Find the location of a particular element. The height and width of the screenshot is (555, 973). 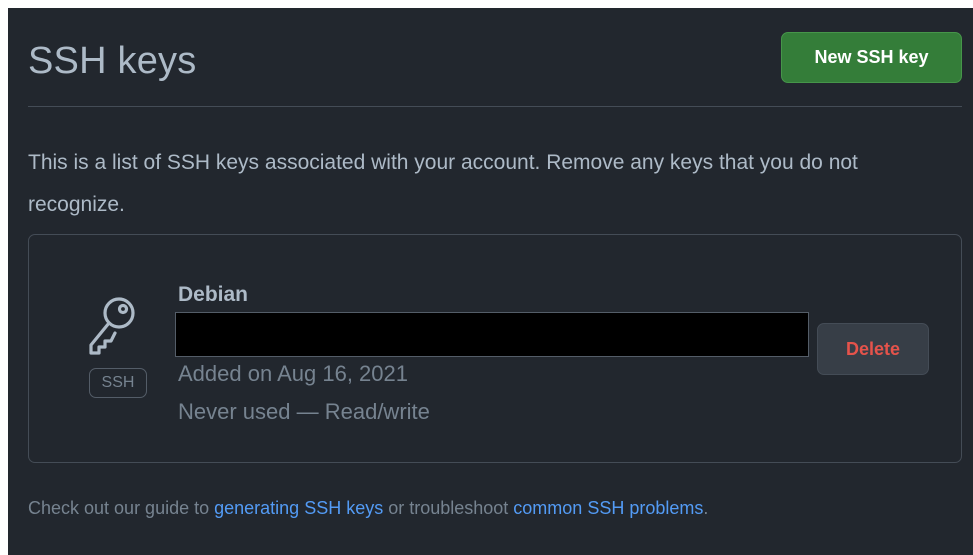

key-fingerprint-redacted is located at coordinates (492, 334).